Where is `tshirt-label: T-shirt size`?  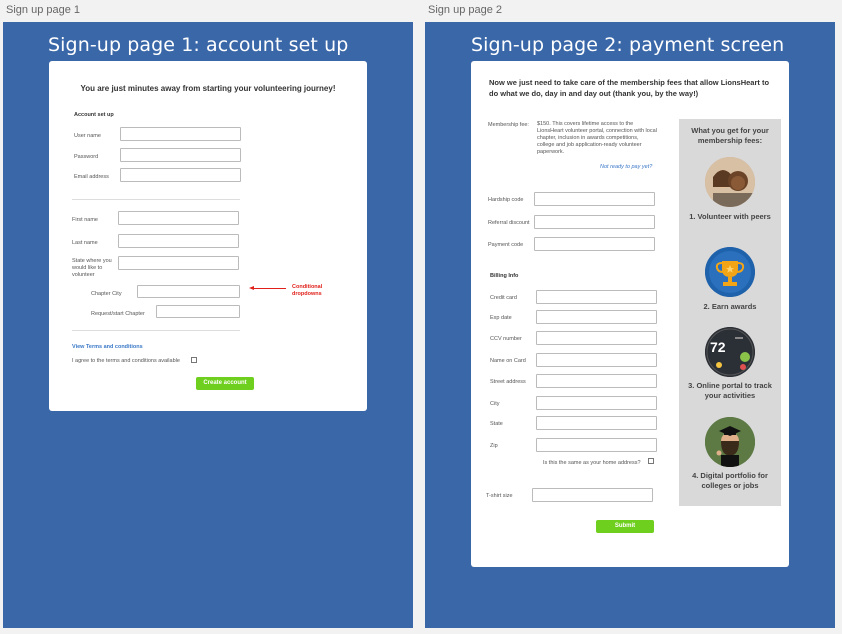 tshirt-label: T-shirt size is located at coordinates (499, 496).